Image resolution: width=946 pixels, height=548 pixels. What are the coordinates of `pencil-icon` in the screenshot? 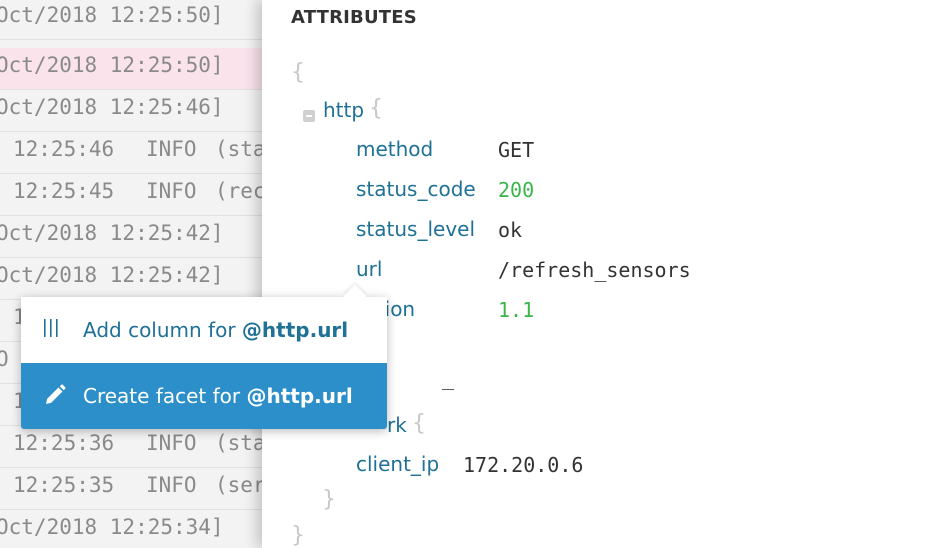 It's located at (55, 397).